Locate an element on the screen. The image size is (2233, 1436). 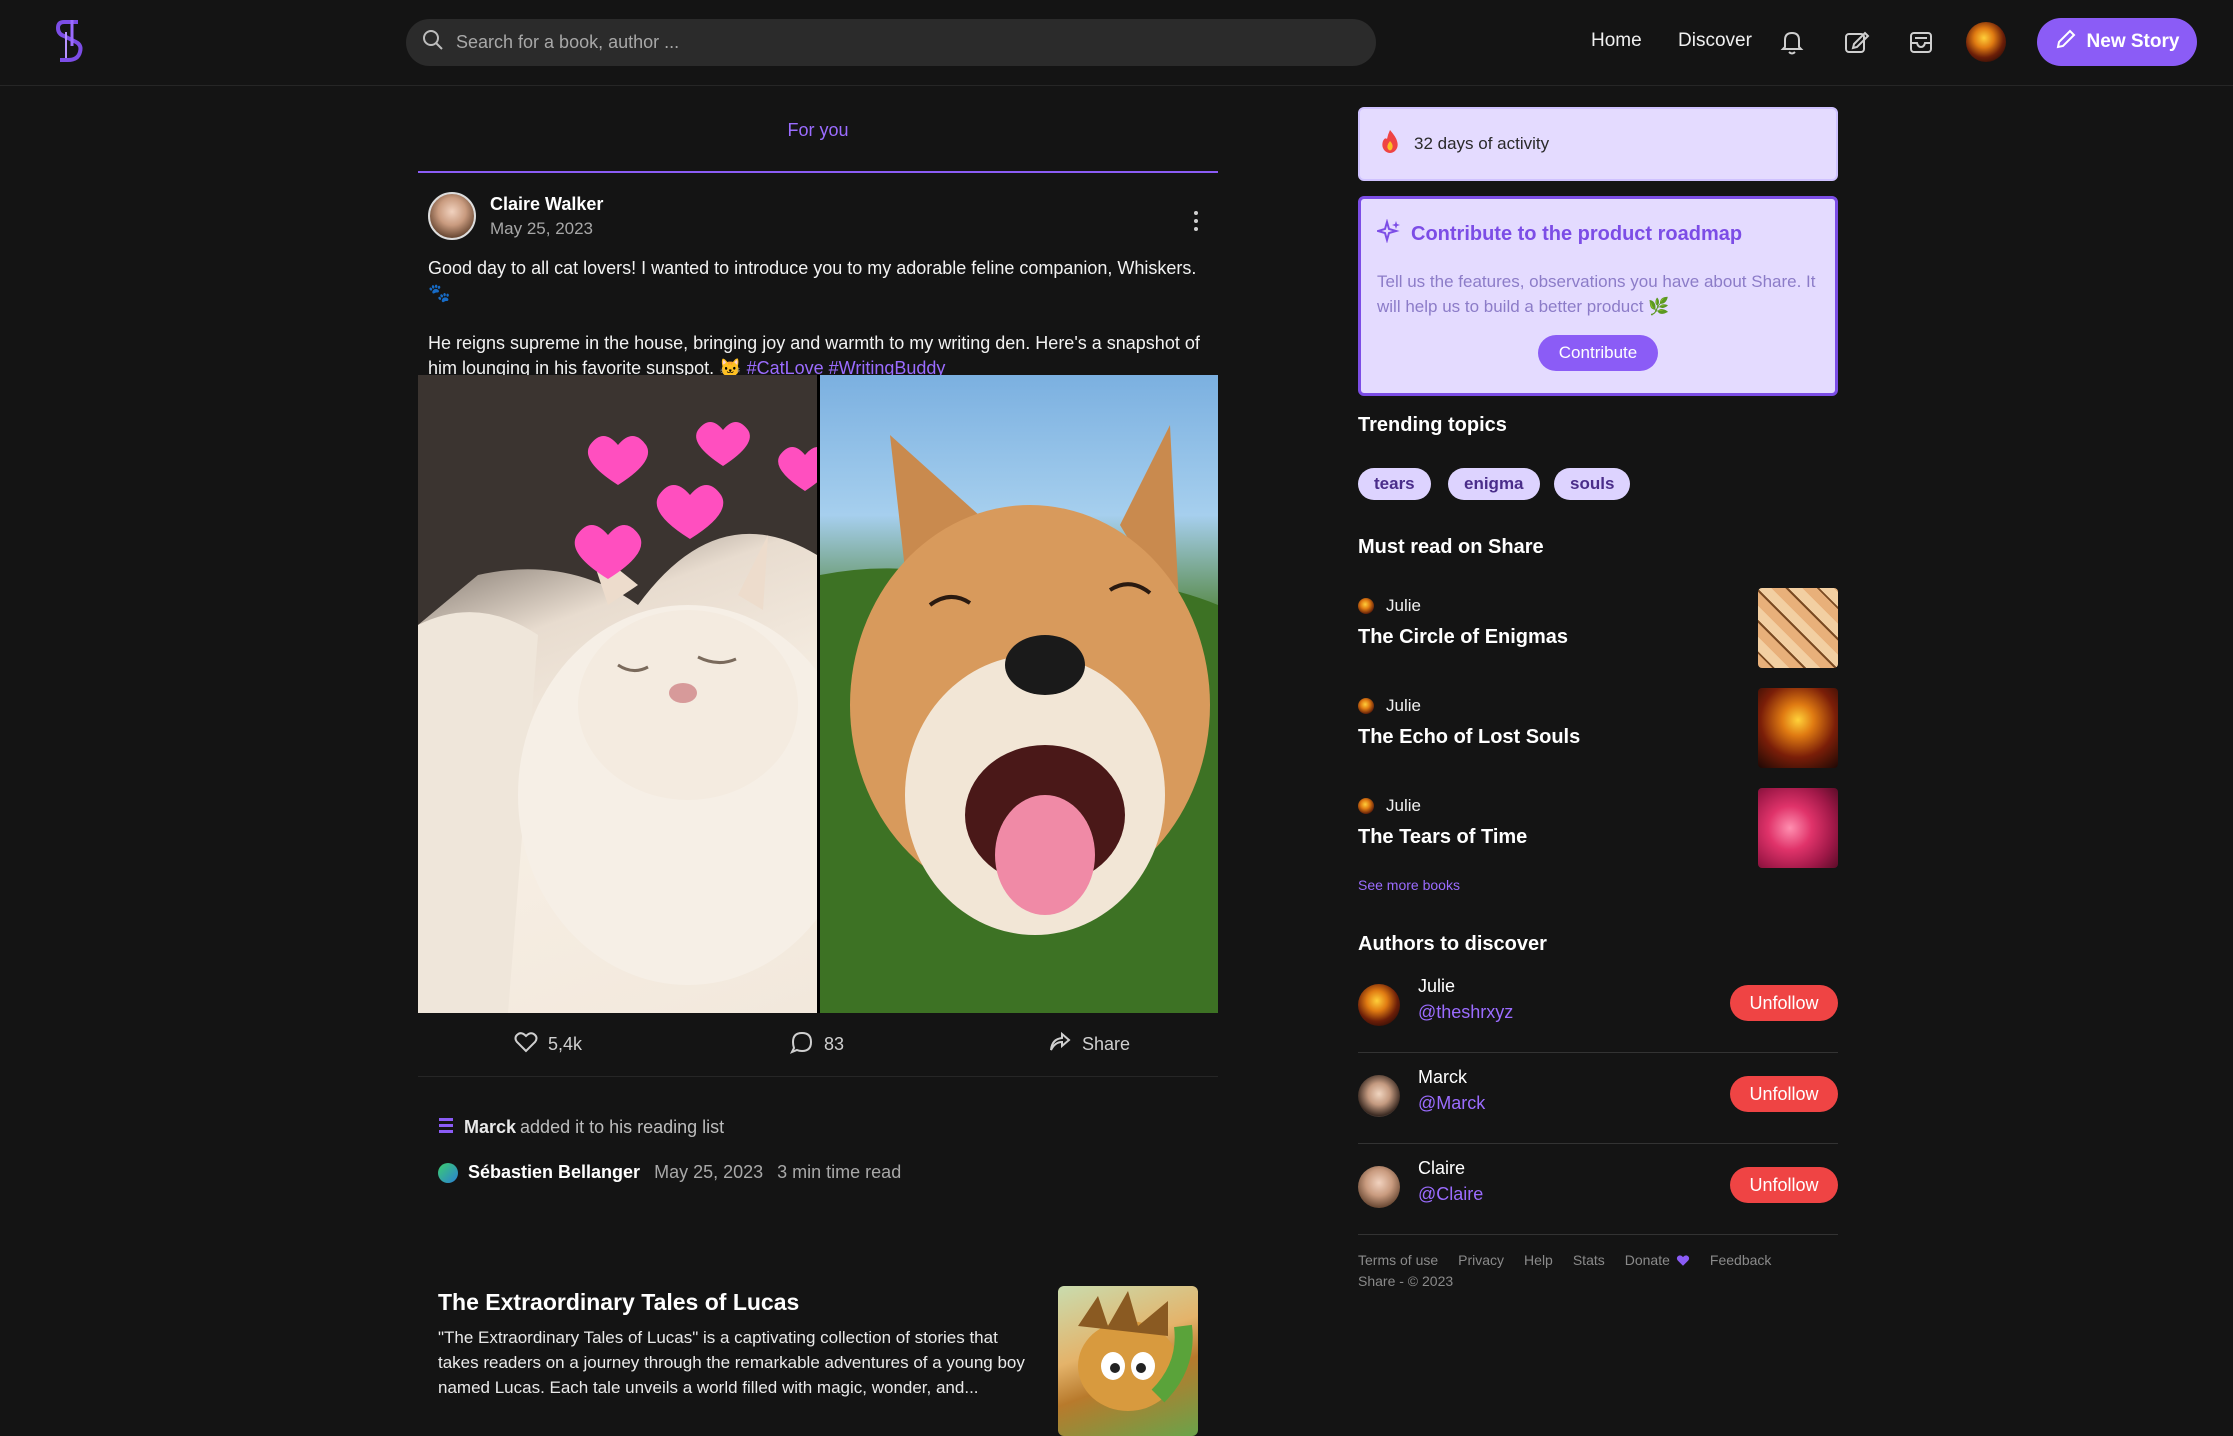
post-author-name: Claire Walker is located at coordinates (546, 204).